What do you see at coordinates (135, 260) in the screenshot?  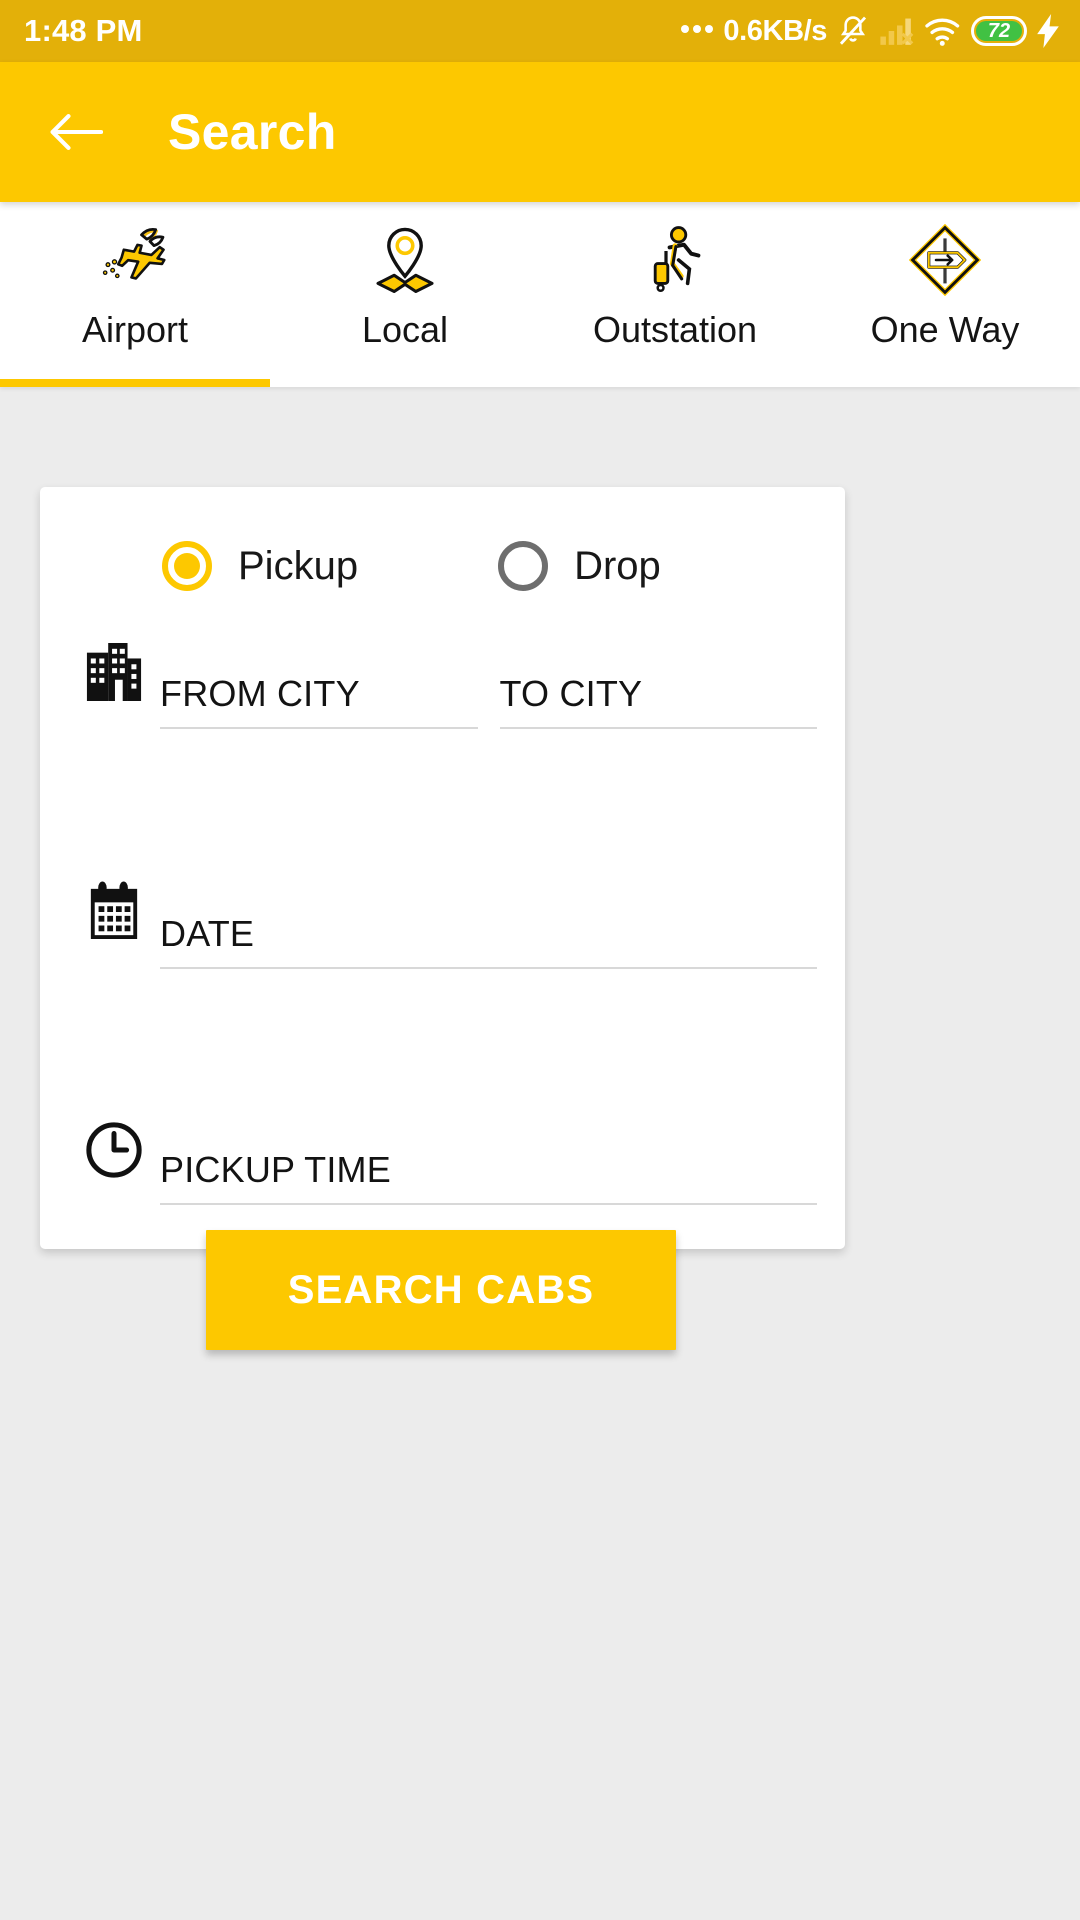 I see `airplane-icon` at bounding box center [135, 260].